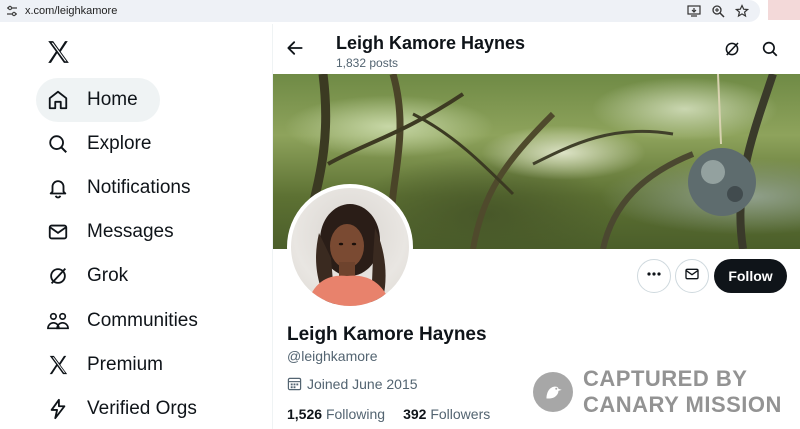 This screenshot has height=429, width=800. Describe the element at coordinates (296, 49) in the screenshot. I see `back-arrow-icon` at that location.